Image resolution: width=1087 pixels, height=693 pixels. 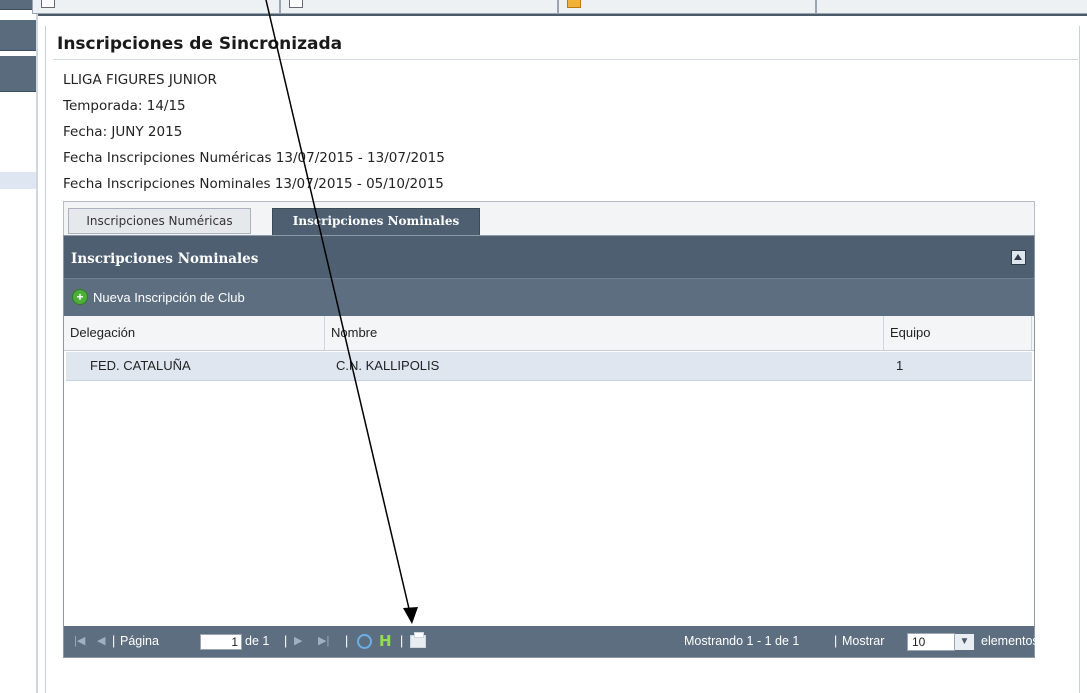 I want to click on page-size-select: 10 ▼, so click(x=940, y=642).